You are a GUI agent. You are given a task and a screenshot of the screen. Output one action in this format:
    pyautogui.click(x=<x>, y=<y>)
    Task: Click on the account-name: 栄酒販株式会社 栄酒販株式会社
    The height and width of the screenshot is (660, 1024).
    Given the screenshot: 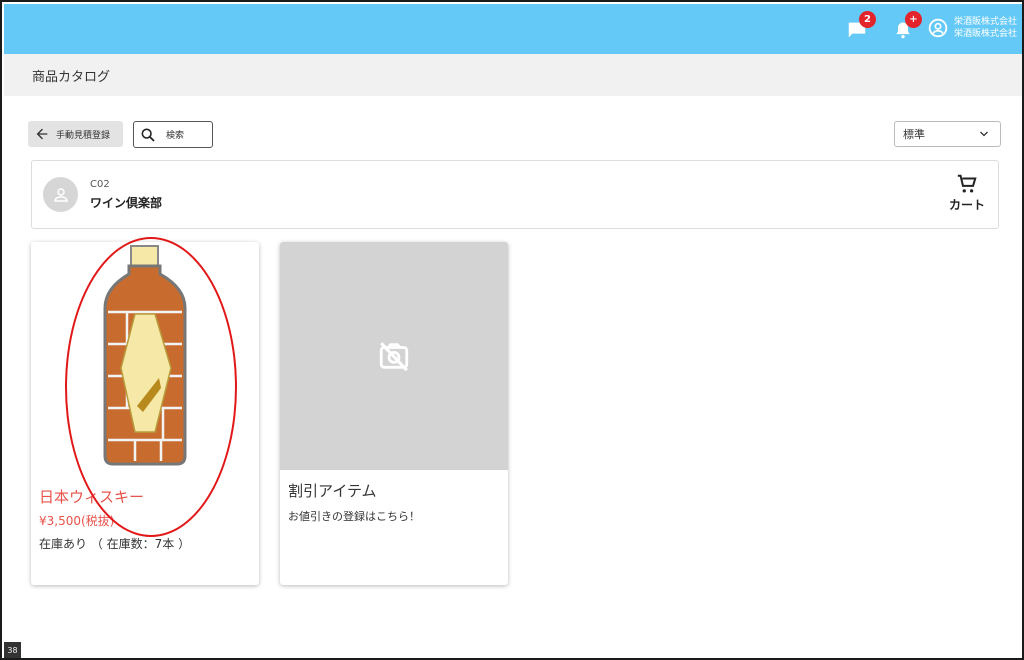 What is the action you would take?
    pyautogui.click(x=985, y=28)
    